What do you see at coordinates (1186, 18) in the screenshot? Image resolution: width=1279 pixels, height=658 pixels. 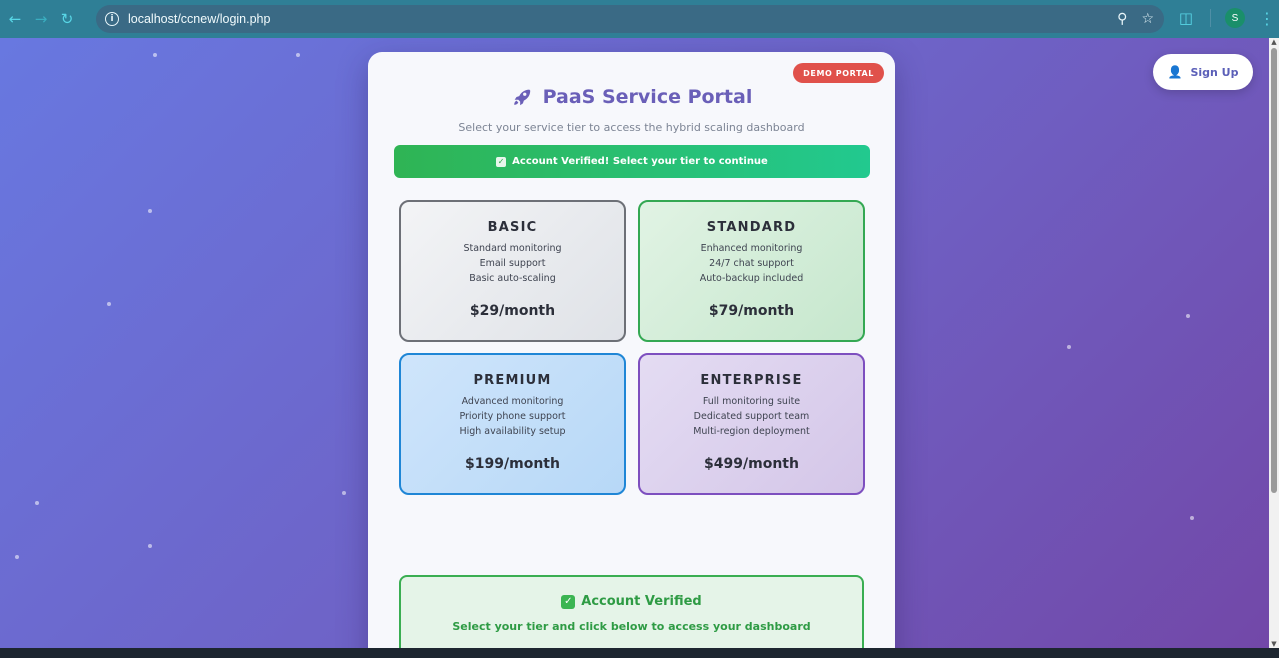 I see `extensions-puzzle-icon: ◫` at bounding box center [1186, 18].